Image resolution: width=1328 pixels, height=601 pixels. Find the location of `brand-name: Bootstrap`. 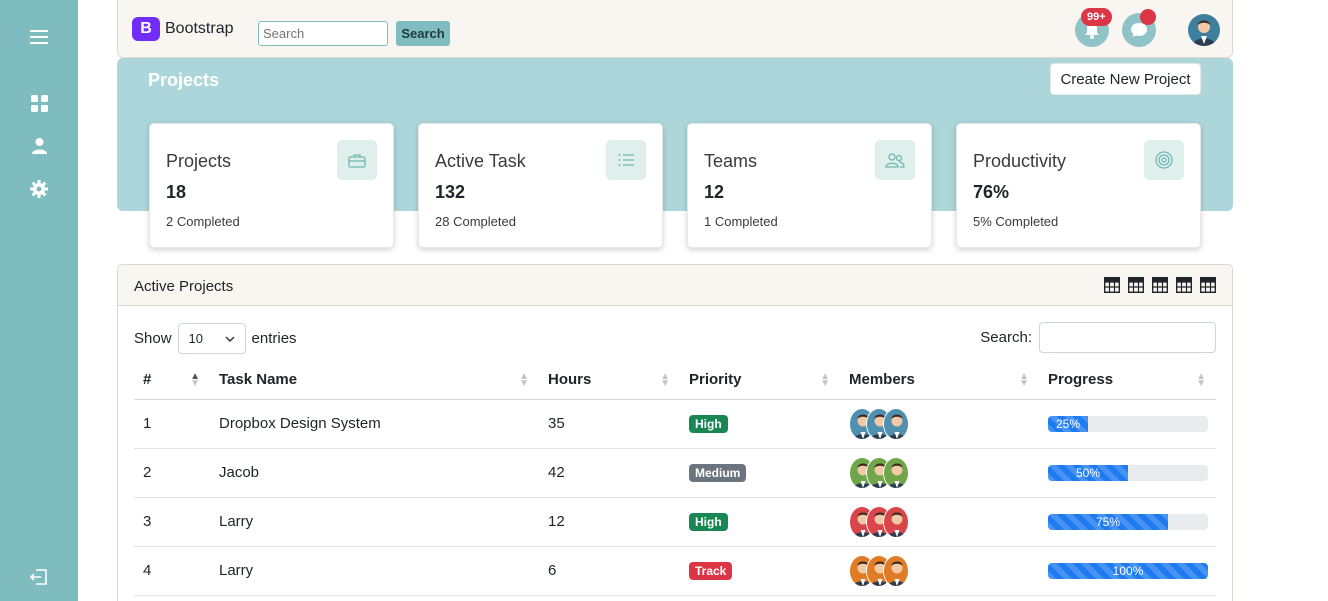

brand-name: Bootstrap is located at coordinates (199, 28).